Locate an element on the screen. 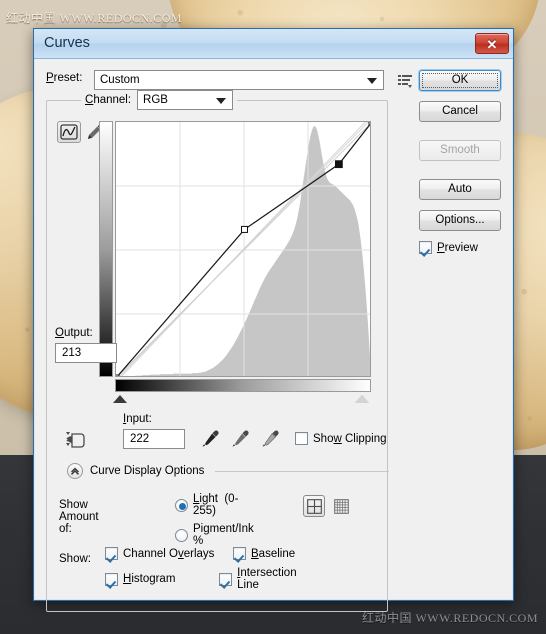 This screenshot has height=634, width=546. show-label: Show: is located at coordinates (75, 559).